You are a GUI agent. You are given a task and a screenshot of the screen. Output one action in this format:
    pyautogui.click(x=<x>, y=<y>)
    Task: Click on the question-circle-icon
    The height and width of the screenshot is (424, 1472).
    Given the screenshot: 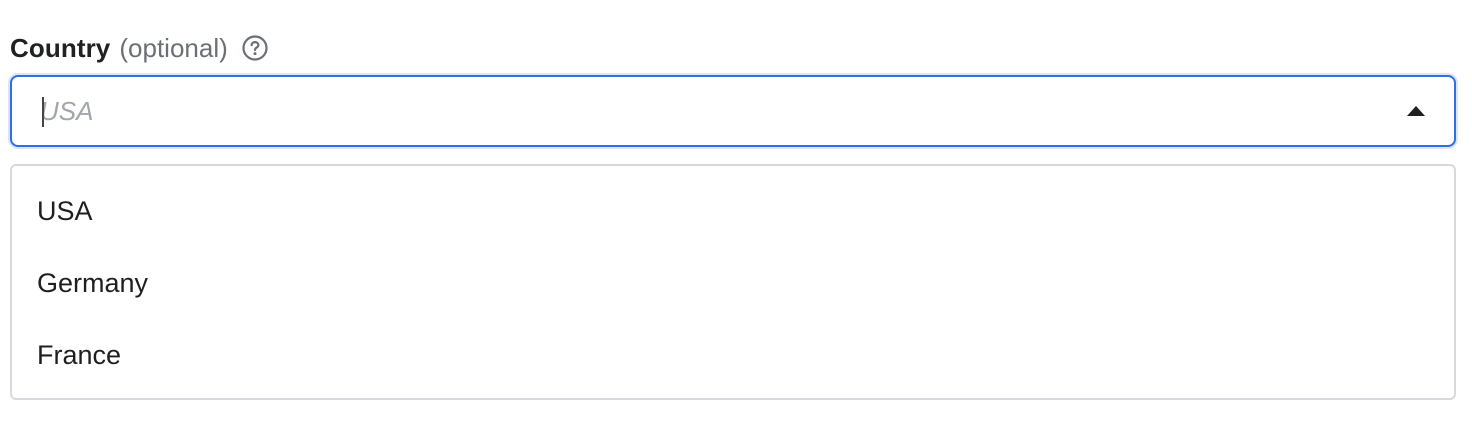 What is the action you would take?
    pyautogui.click(x=255, y=48)
    